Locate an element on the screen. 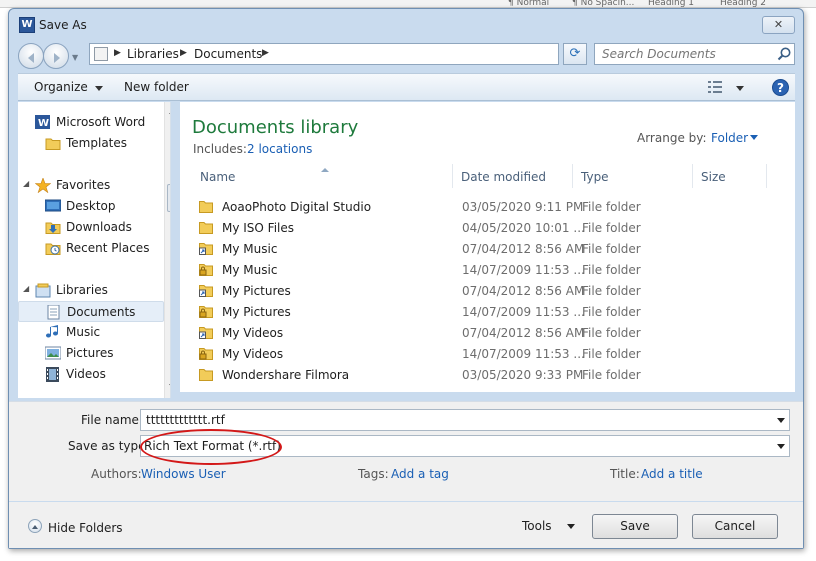 Image resolution: width=816 pixels, height=561 pixels. save-as-type-label: Save as type: is located at coordinates (109, 446).